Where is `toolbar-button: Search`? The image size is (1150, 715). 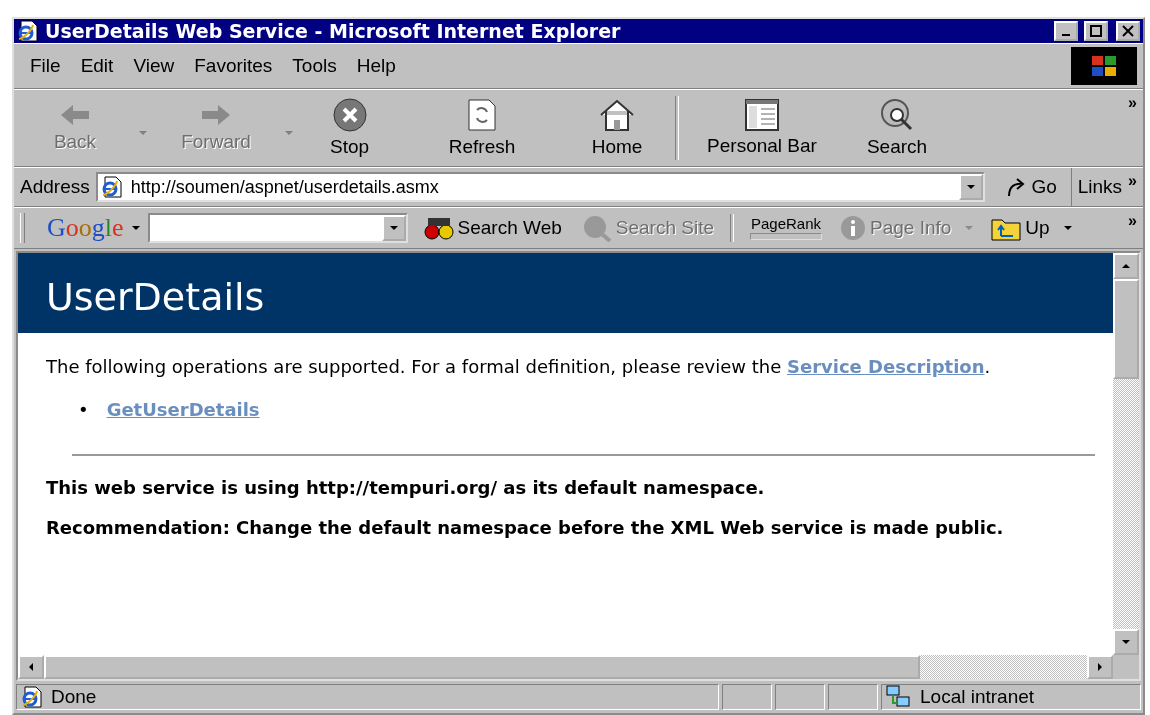
toolbar-button: Search is located at coordinates (897, 128).